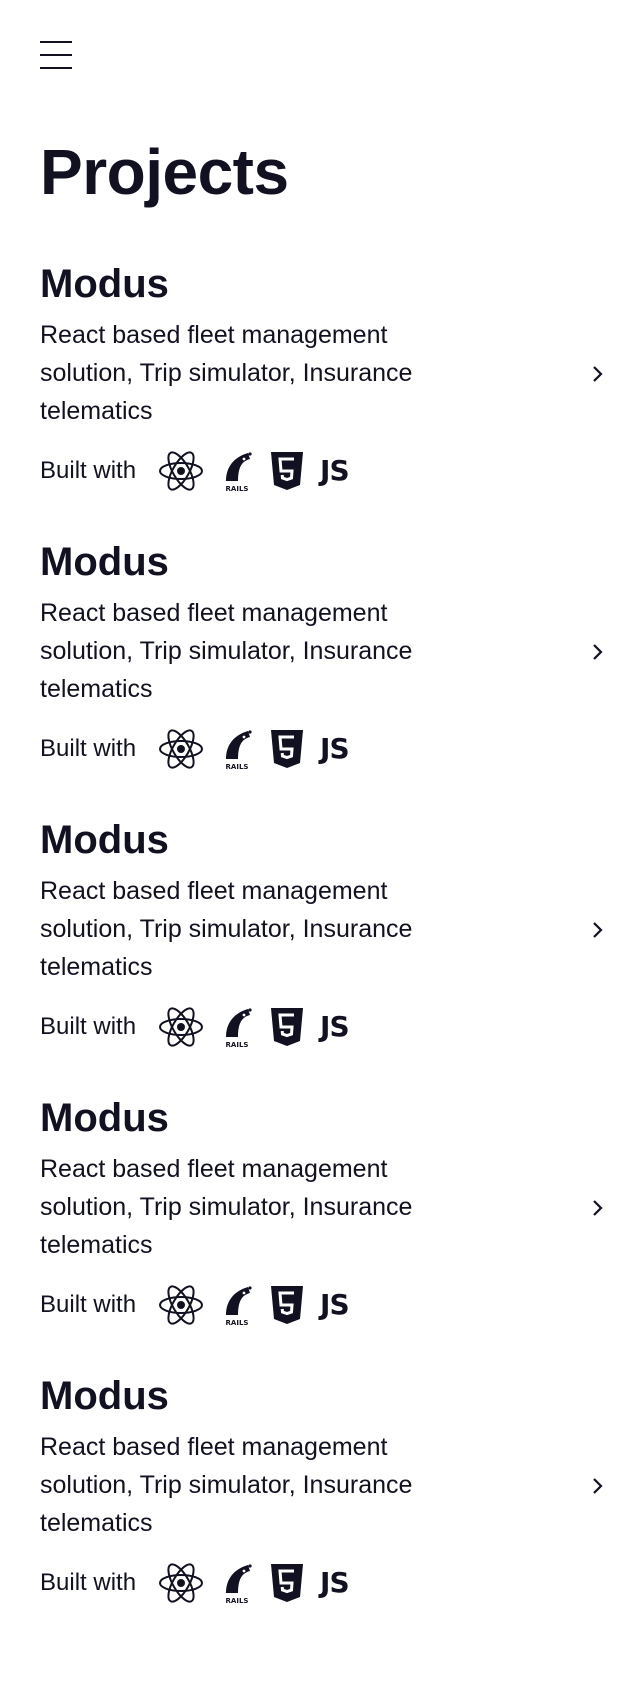 This screenshot has height=1684, width=640. I want to click on hamburger-menu-icon, so click(56, 55).